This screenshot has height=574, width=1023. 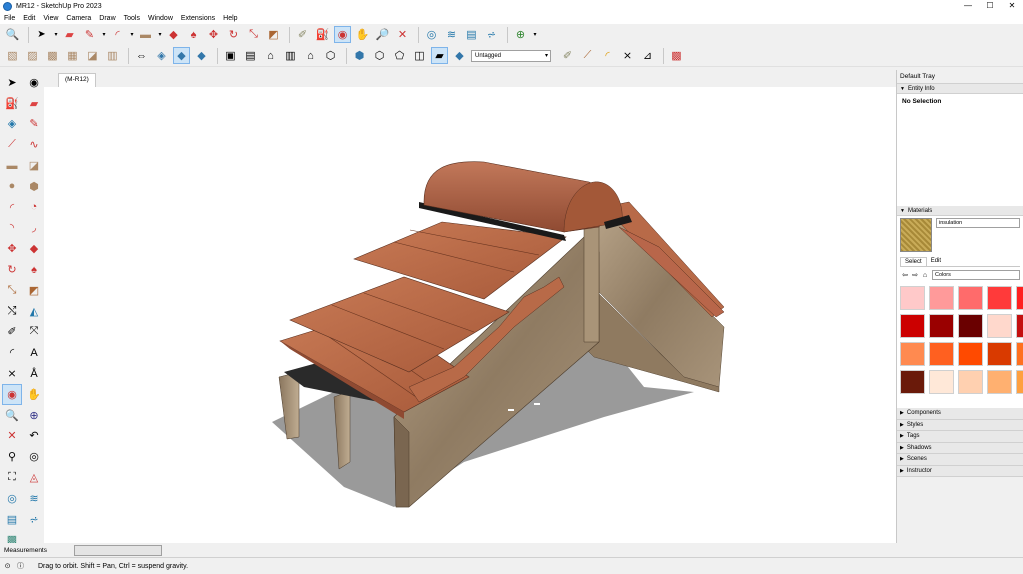 What do you see at coordinates (936, 261) in the screenshot?
I see `tab-edit: Edit` at bounding box center [936, 261].